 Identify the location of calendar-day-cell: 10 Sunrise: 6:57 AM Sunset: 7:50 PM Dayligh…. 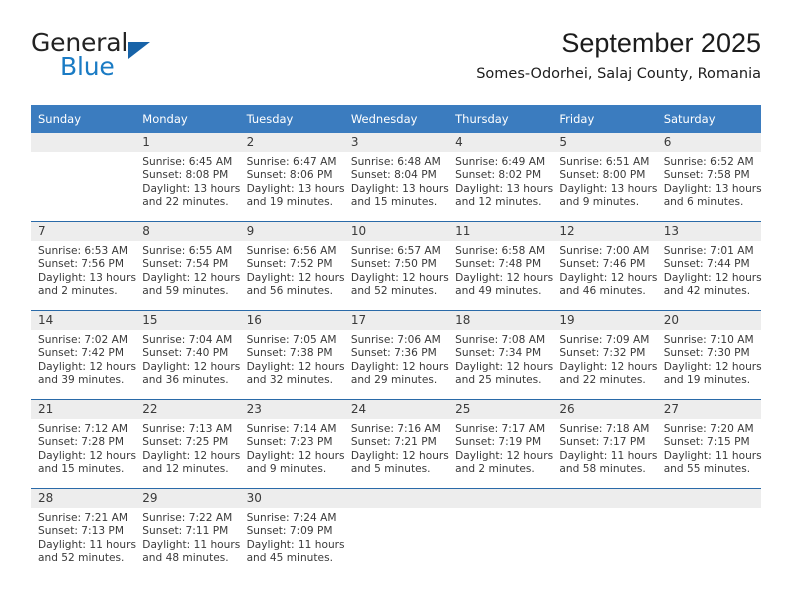
(396, 266).